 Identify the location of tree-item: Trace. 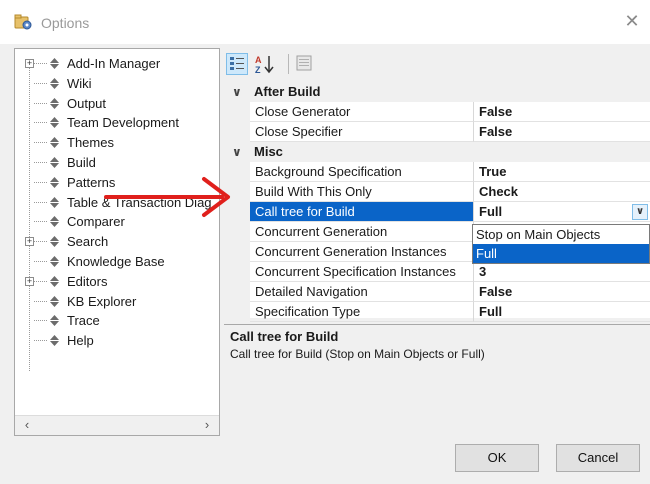
(117, 320).